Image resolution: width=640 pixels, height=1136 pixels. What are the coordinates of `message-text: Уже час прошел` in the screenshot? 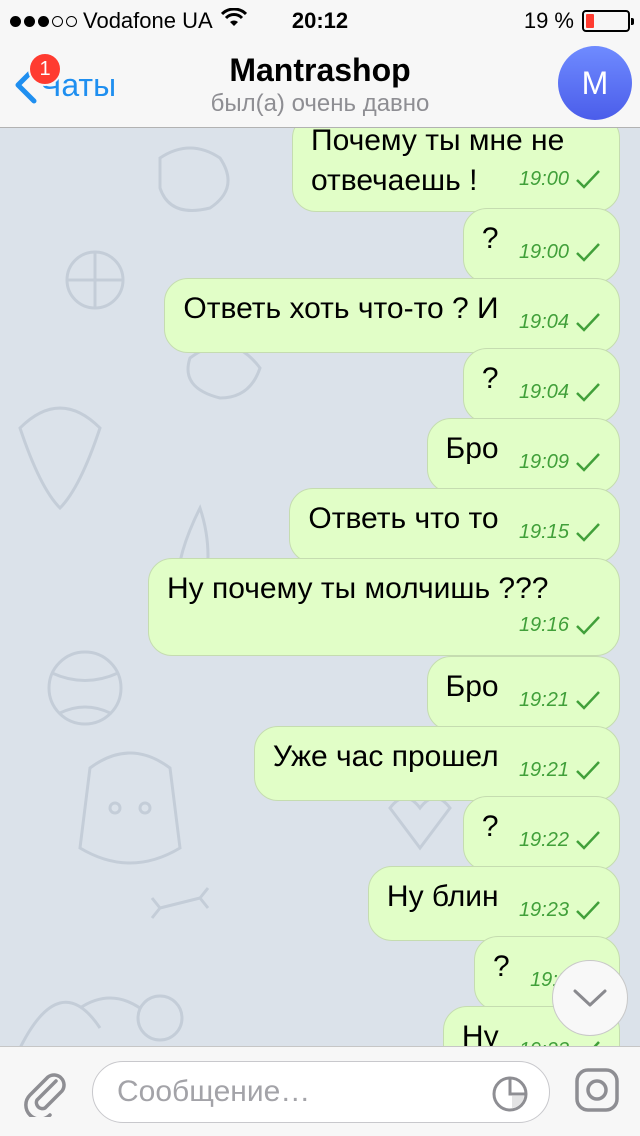 It's located at (385, 756).